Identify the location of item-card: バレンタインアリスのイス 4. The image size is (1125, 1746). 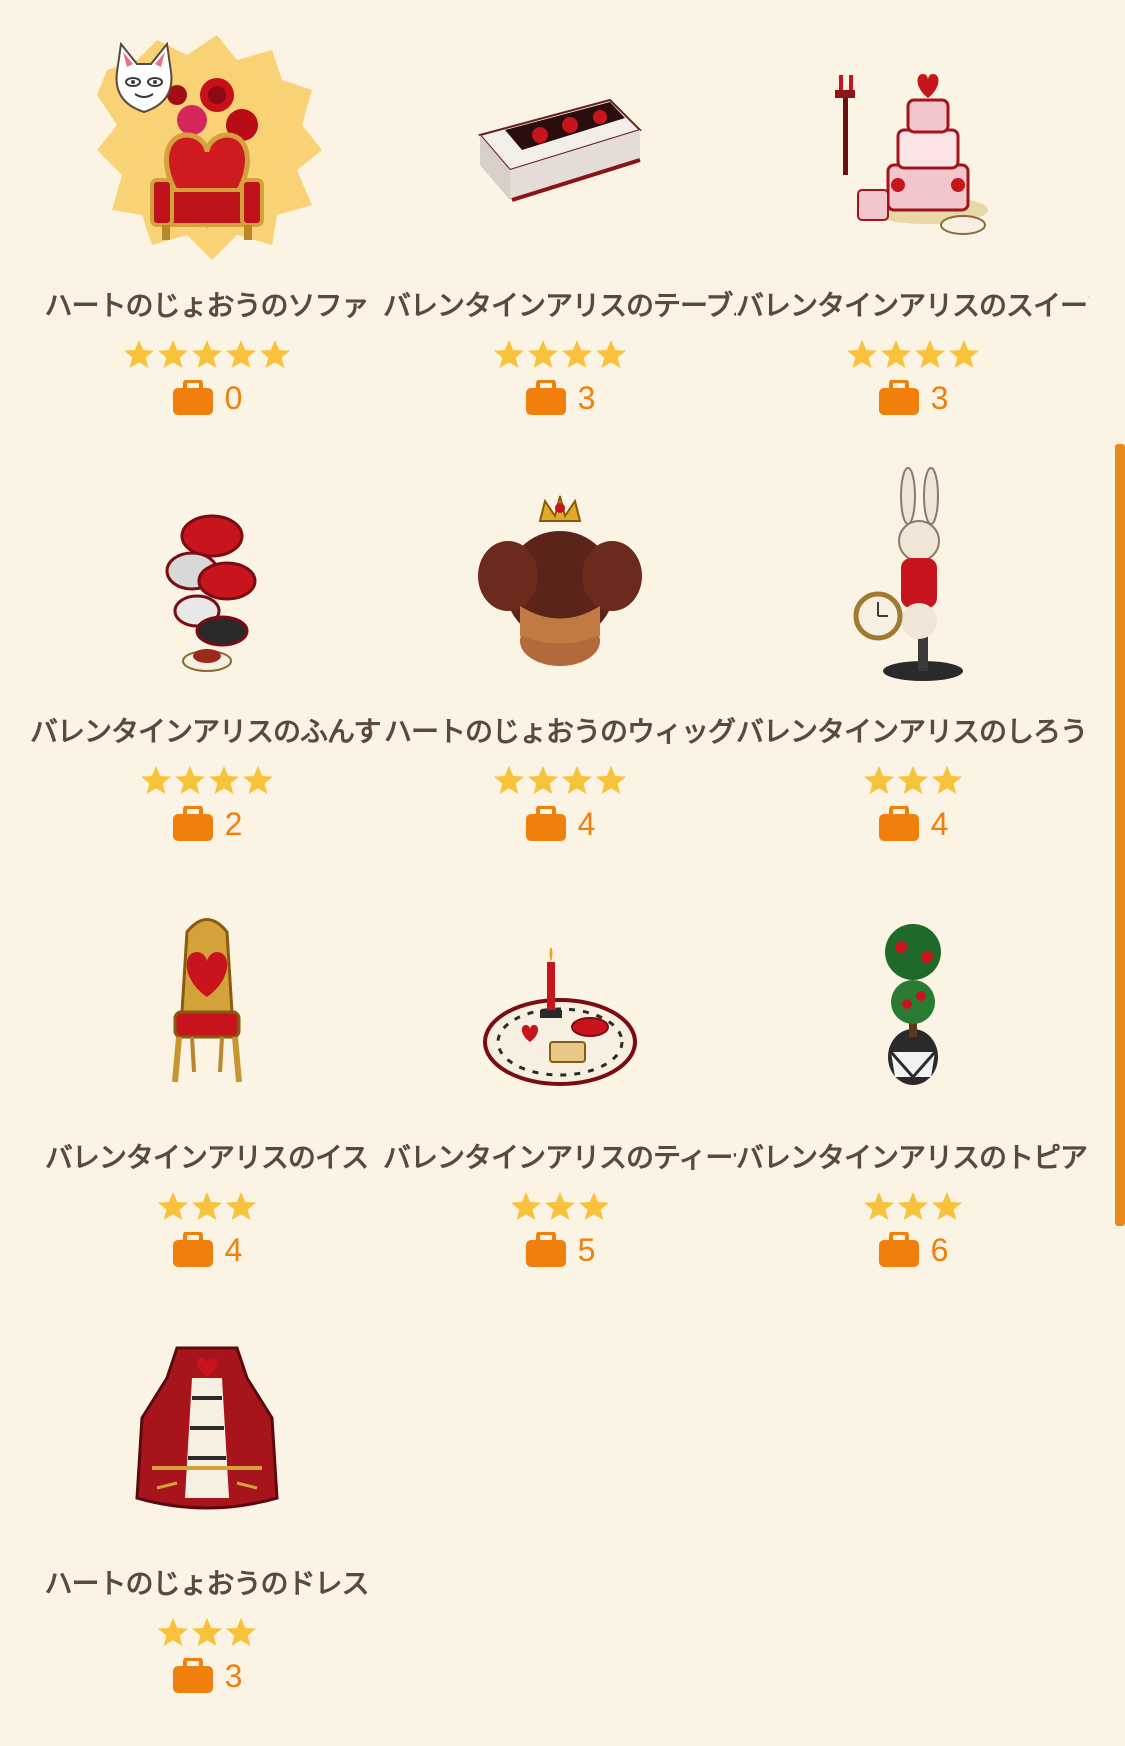
(206, 1105).